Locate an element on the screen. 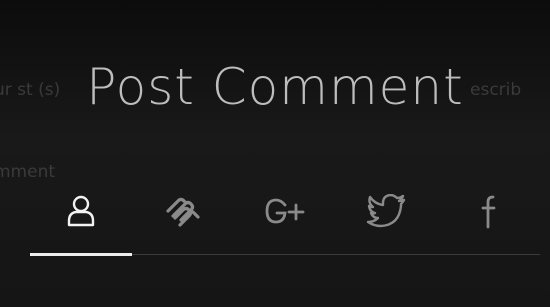 The height and width of the screenshot is (307, 550). tab-anonymous is located at coordinates (81, 211).